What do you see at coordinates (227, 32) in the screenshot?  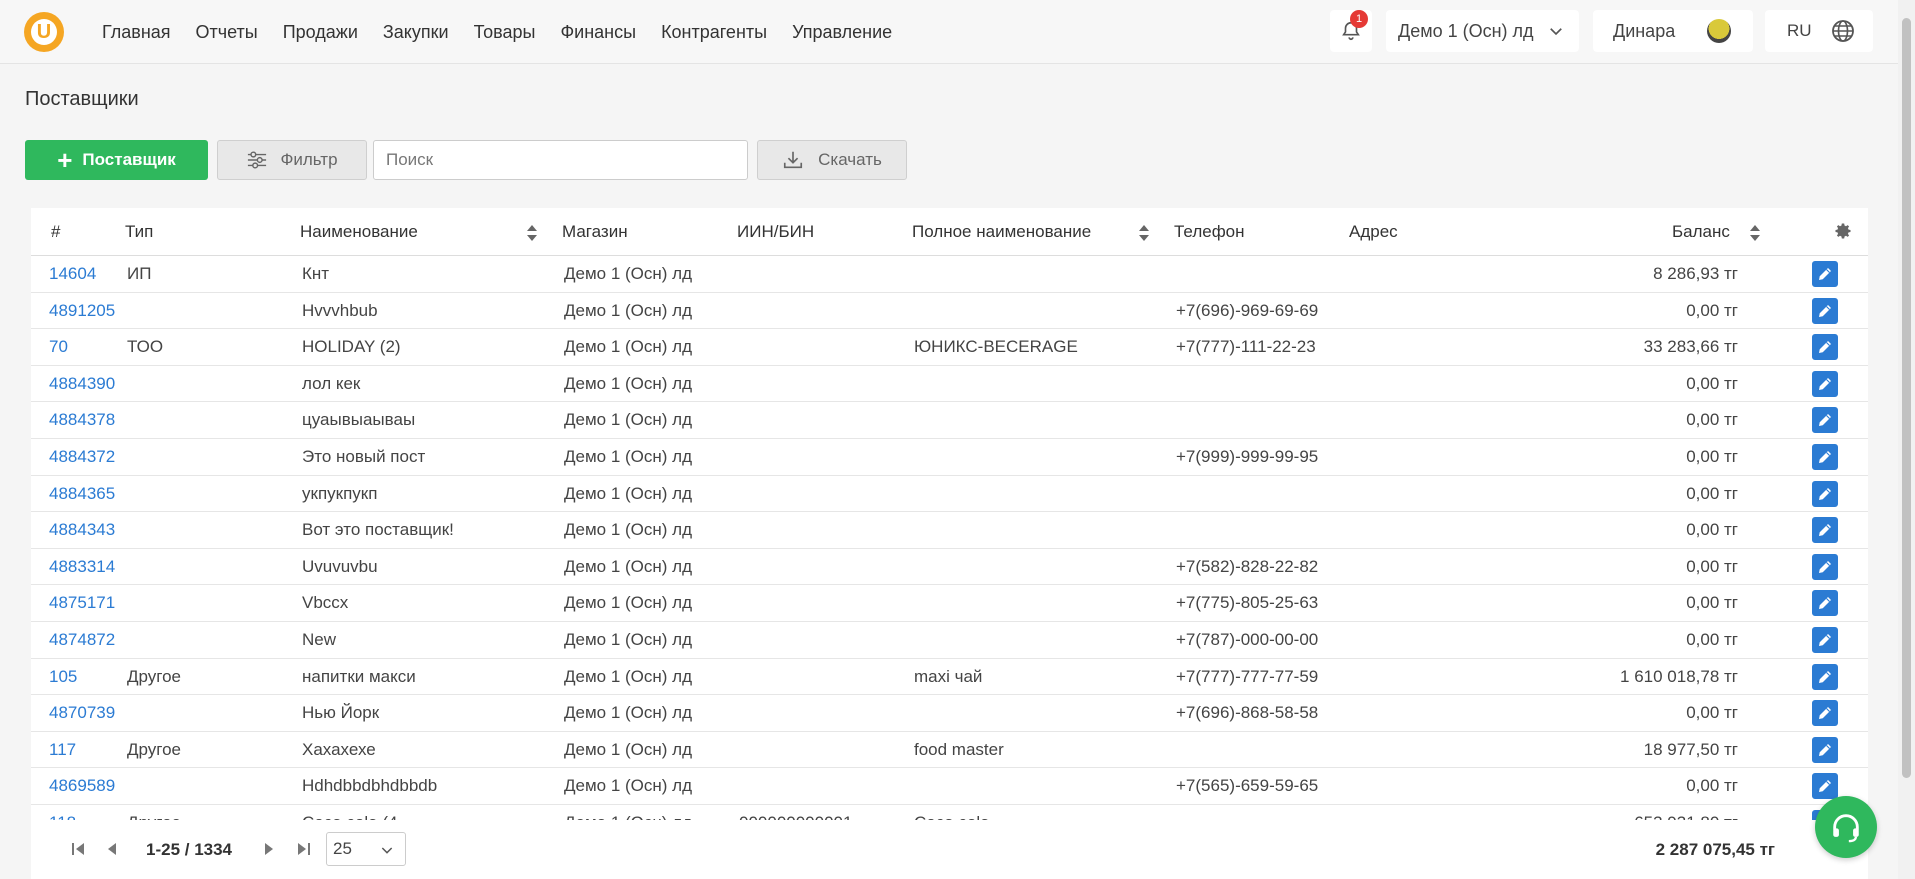 I see `nav-item-reports: Отчеты` at bounding box center [227, 32].